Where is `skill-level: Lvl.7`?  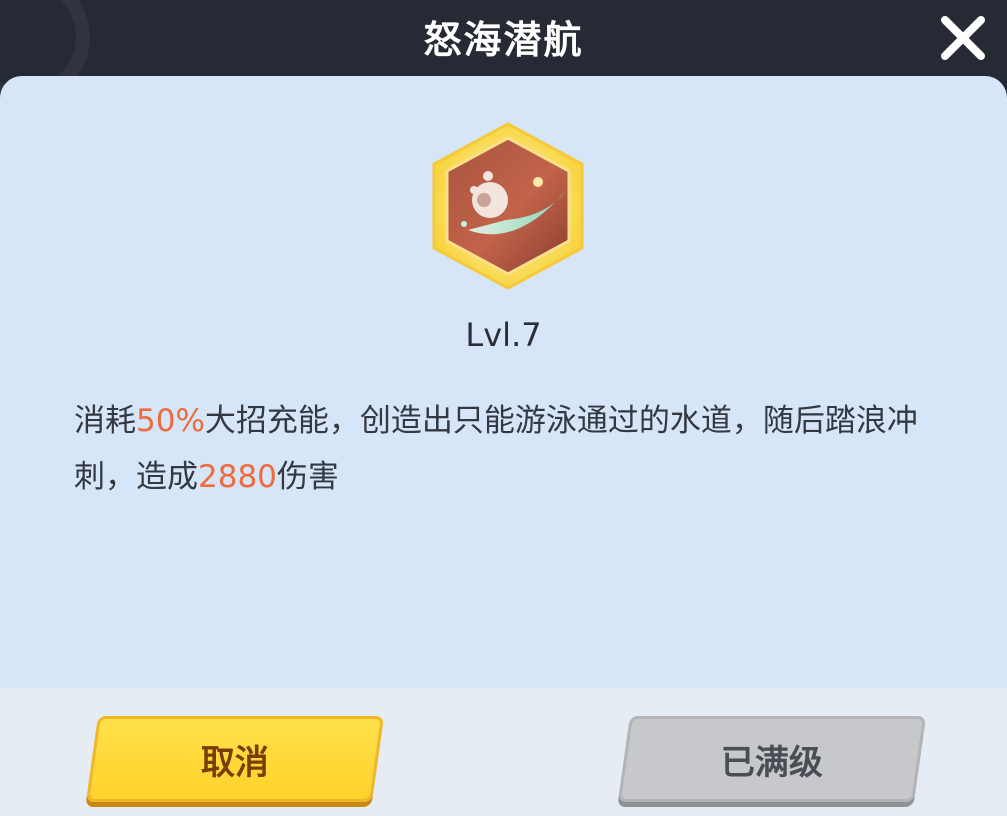
skill-level: Lvl.7 is located at coordinates (503, 335).